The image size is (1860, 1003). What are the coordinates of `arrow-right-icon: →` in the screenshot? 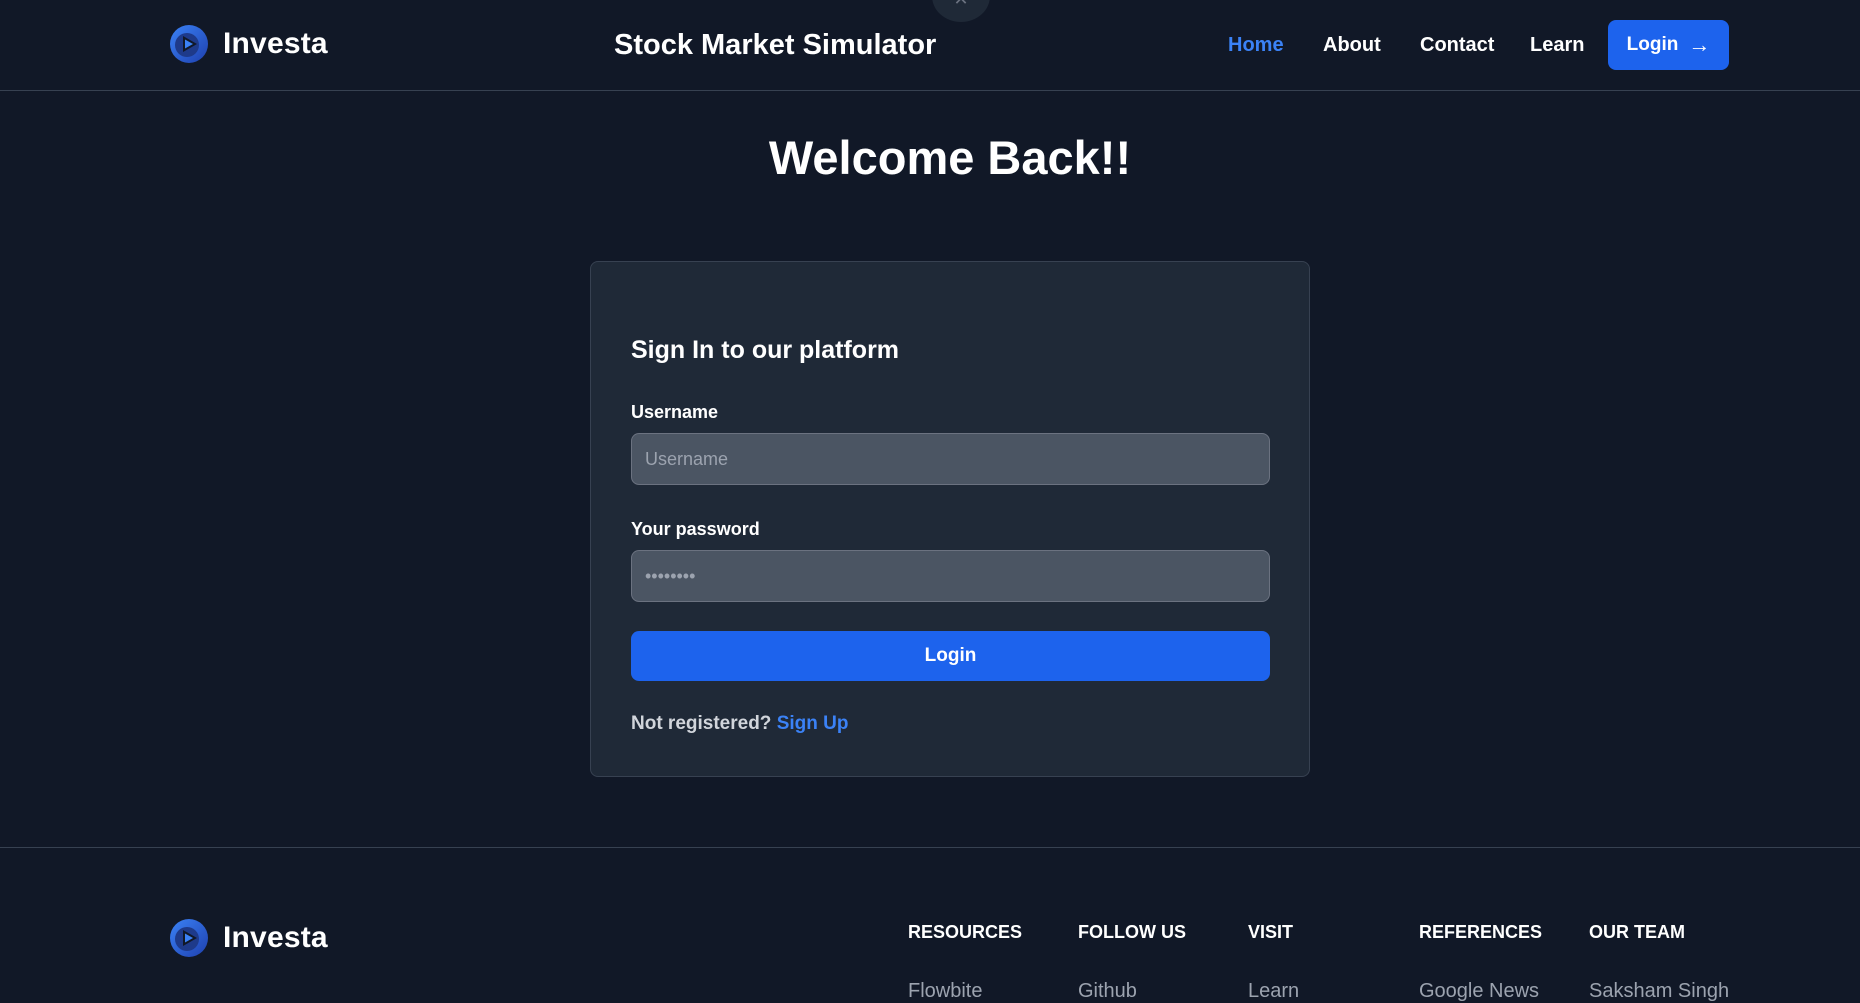 It's located at (1699, 44).